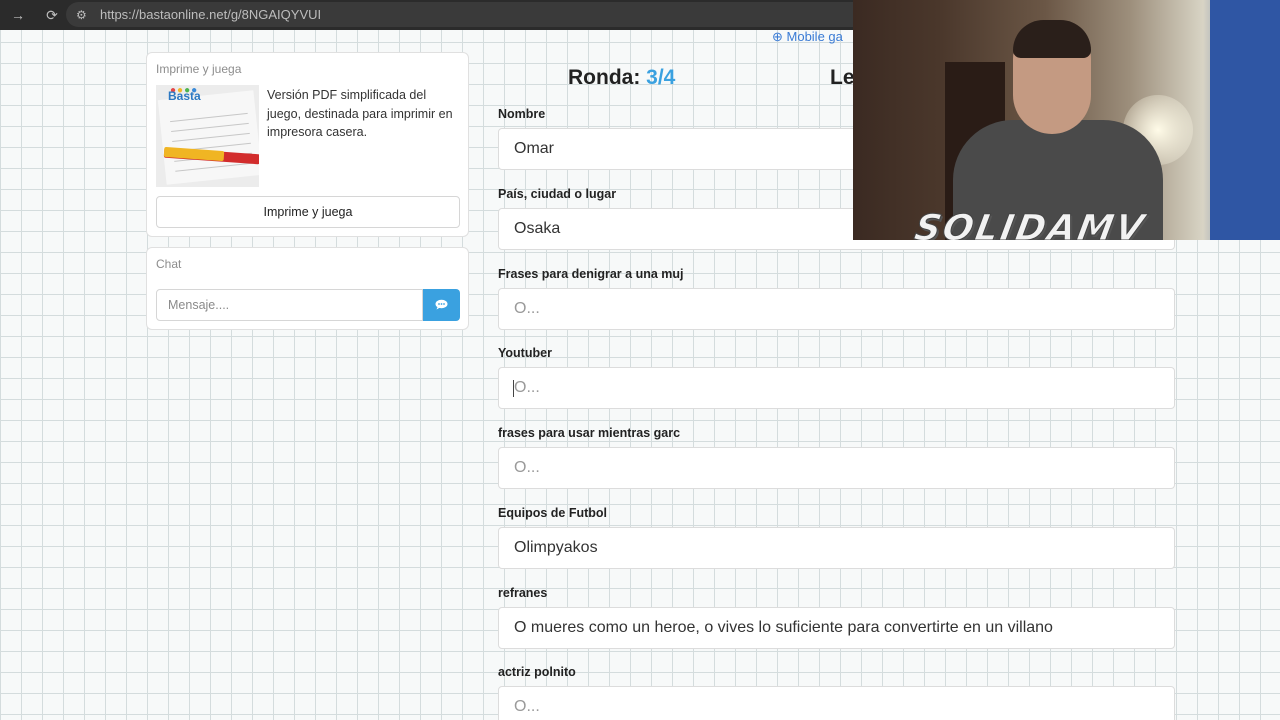 The width and height of the screenshot is (1280, 720). I want to click on letter-indicator: Le, so click(842, 77).